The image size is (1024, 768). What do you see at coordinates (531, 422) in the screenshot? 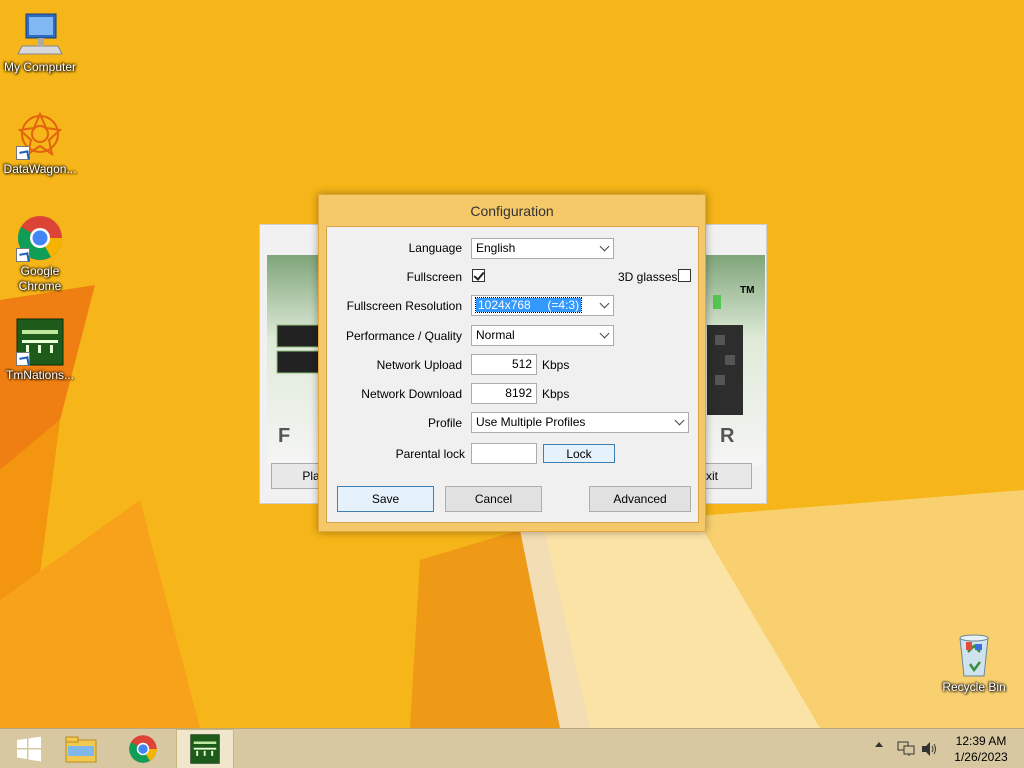
I see `profile-value: Use Multiple Profiles` at bounding box center [531, 422].